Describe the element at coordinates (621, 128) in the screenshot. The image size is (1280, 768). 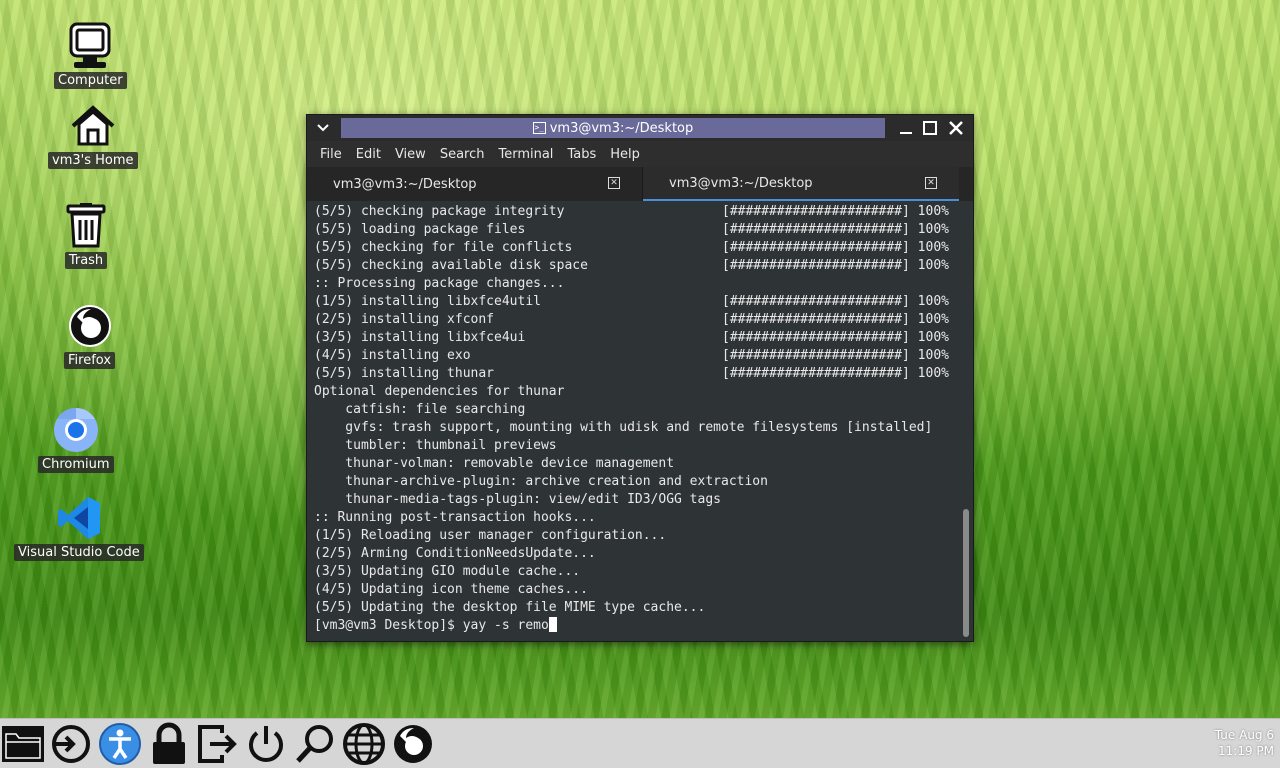
I see `window-title-text: vm3@vm3:~/Desktop` at that location.